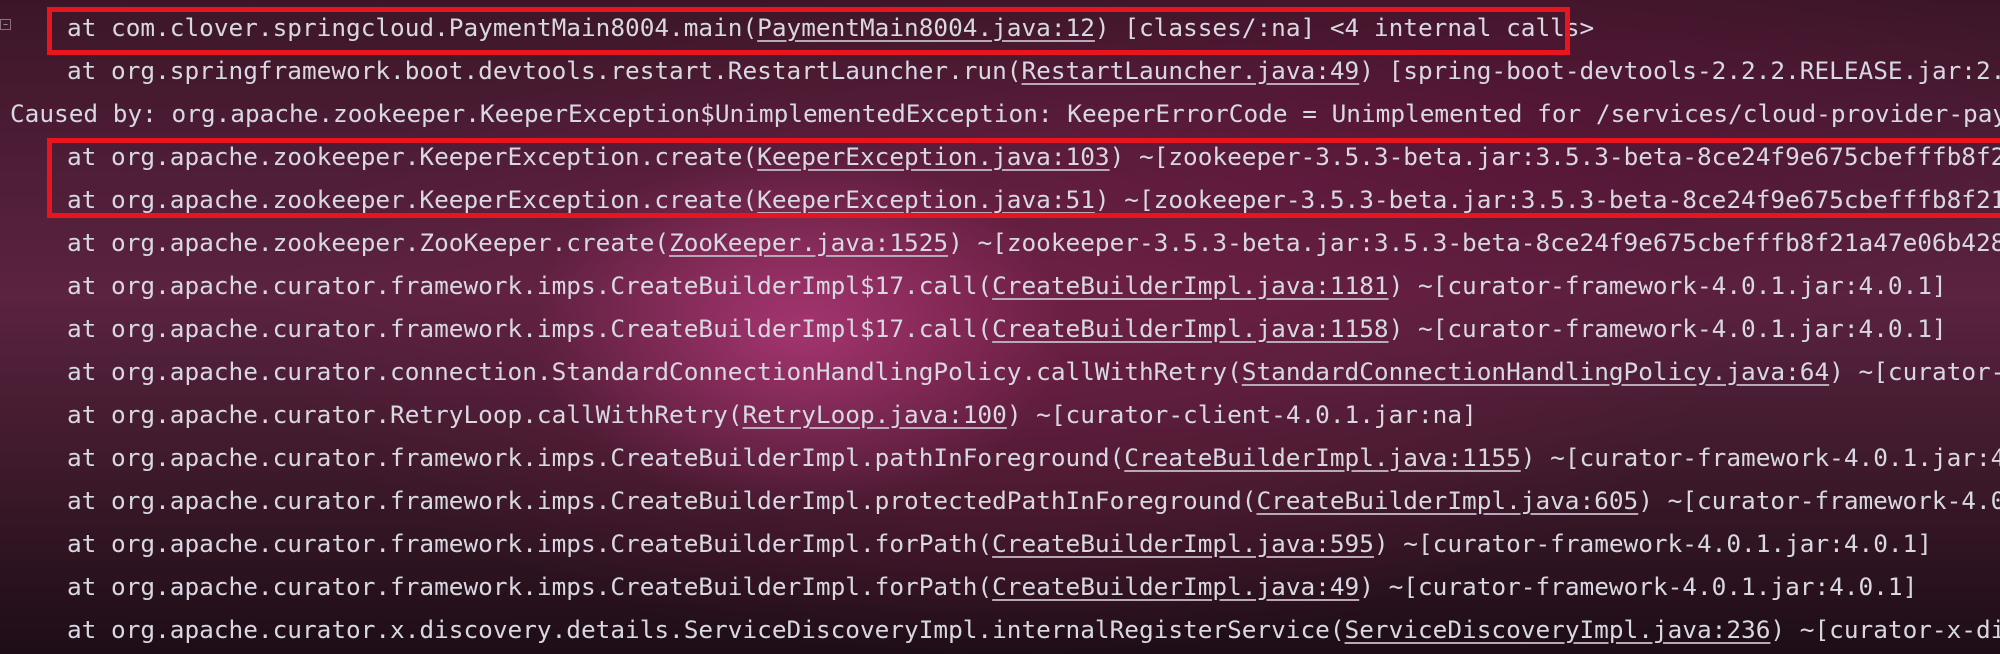 Image resolution: width=2000 pixels, height=654 pixels. What do you see at coordinates (1447, 500) in the screenshot?
I see `source-link: CreateBuilderImpl.java:605` at bounding box center [1447, 500].